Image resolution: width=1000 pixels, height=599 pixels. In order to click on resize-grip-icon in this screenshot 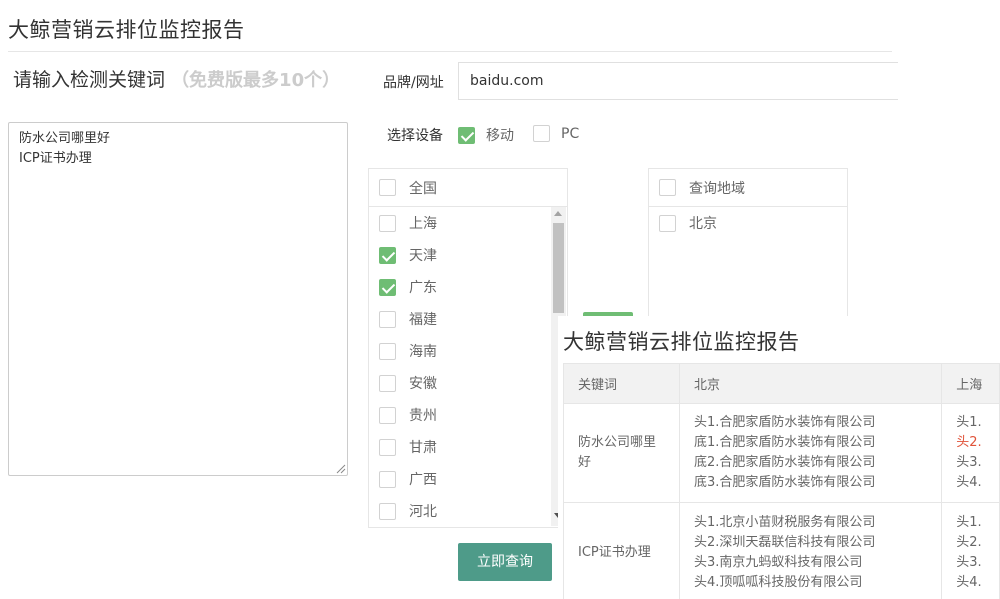, I will do `click(341, 469)`.